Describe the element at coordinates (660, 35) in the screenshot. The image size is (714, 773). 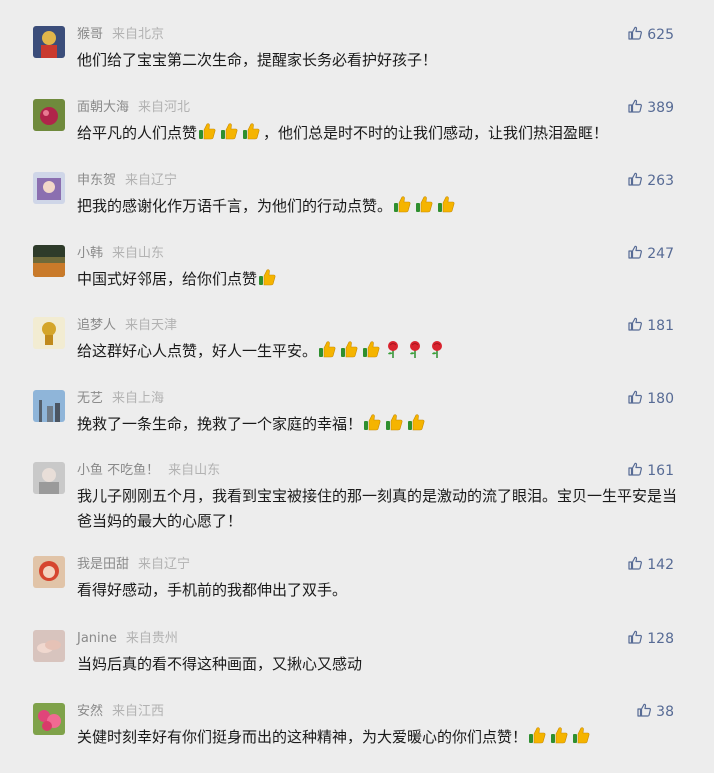
I see `like-count: 625` at that location.